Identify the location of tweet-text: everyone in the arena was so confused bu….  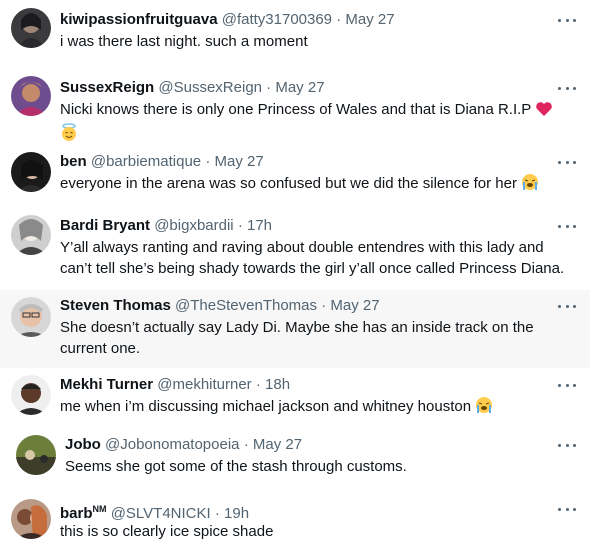
(288, 183).